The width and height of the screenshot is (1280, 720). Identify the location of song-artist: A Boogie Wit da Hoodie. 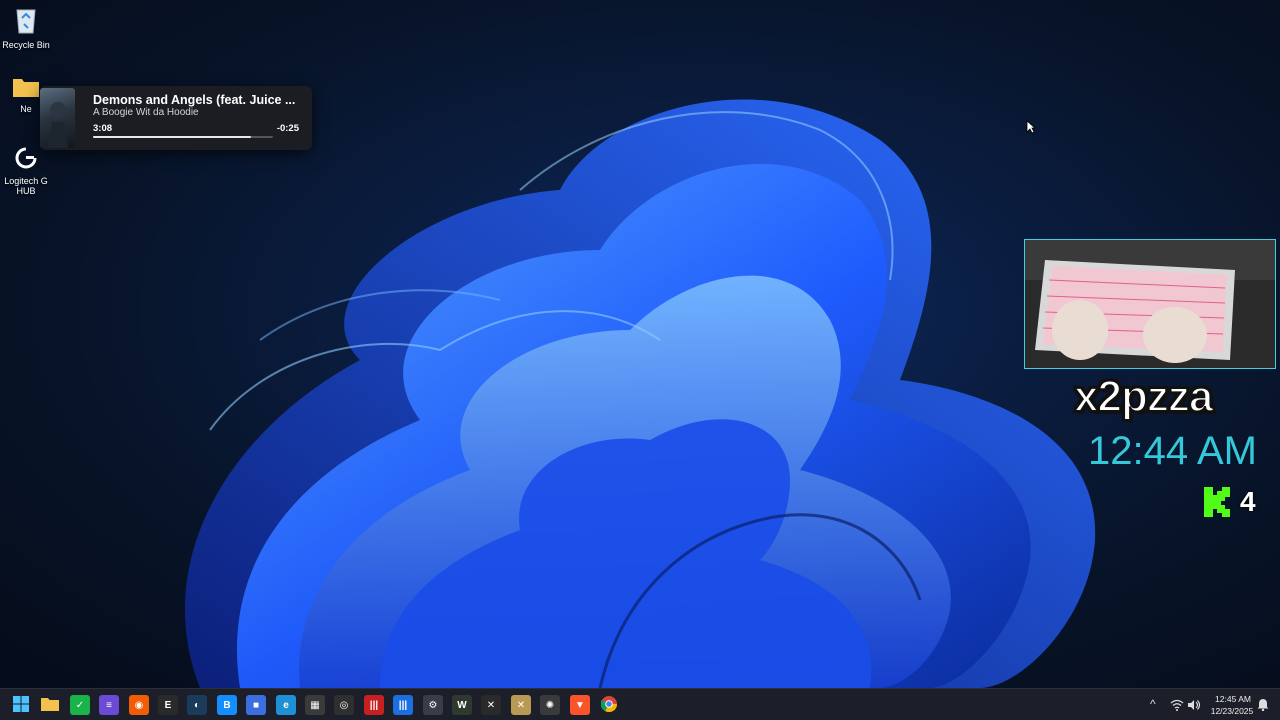
(146, 112).